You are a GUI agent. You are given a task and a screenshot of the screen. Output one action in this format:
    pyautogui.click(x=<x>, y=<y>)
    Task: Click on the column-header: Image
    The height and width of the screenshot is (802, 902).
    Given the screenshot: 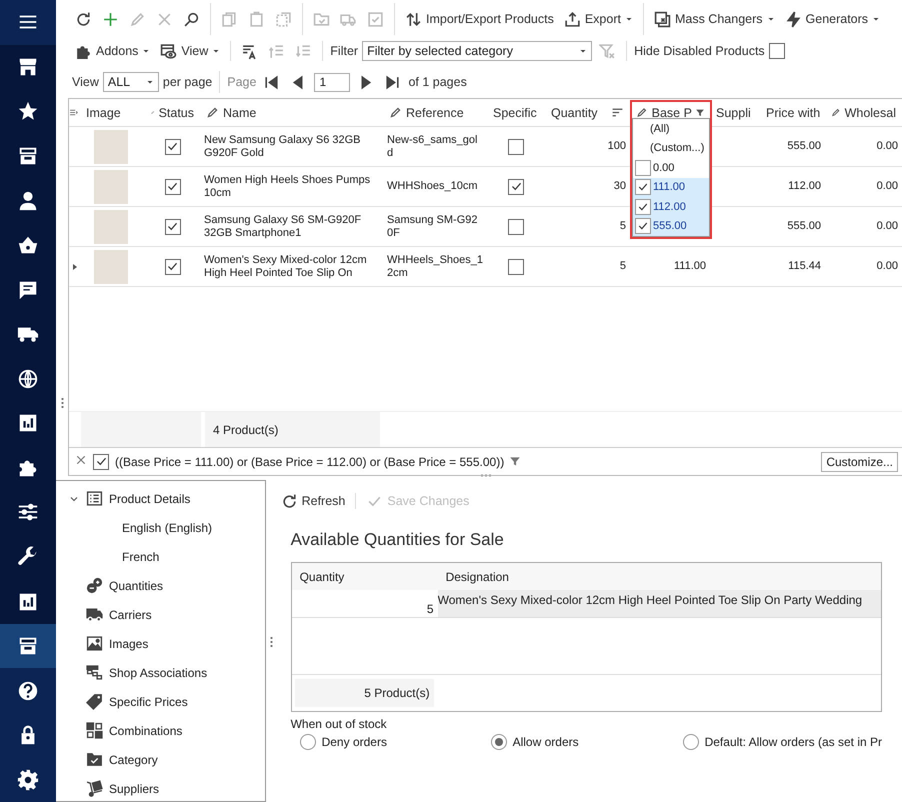 What is the action you would take?
    pyautogui.click(x=112, y=112)
    